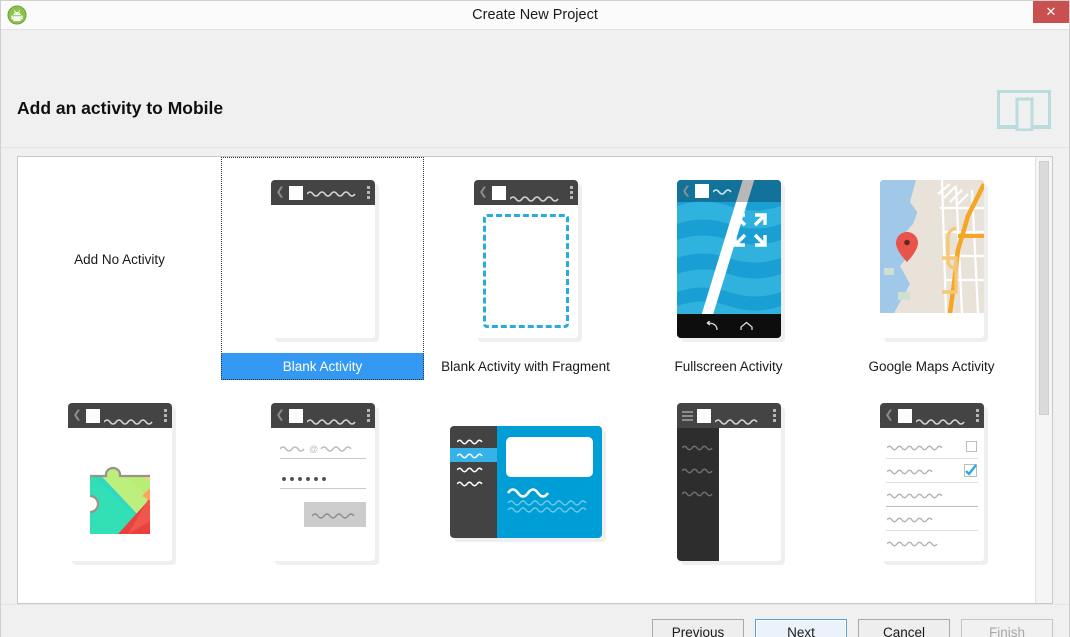 The image size is (1070, 637). I want to click on email-field: @, so click(322, 449).